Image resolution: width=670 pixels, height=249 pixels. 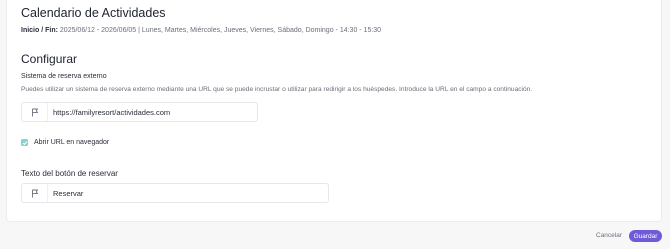 What do you see at coordinates (609, 235) in the screenshot?
I see `cancel-button: Cancelar` at bounding box center [609, 235].